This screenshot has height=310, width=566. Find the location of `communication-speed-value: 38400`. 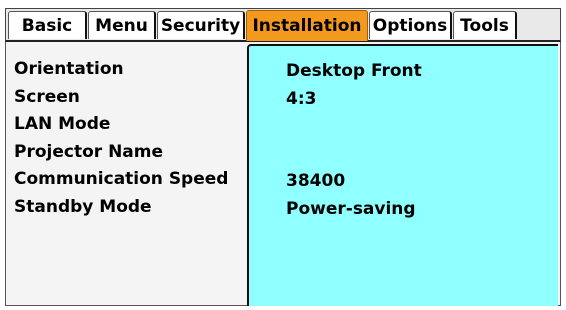

communication-speed-value: 38400 is located at coordinates (316, 181).